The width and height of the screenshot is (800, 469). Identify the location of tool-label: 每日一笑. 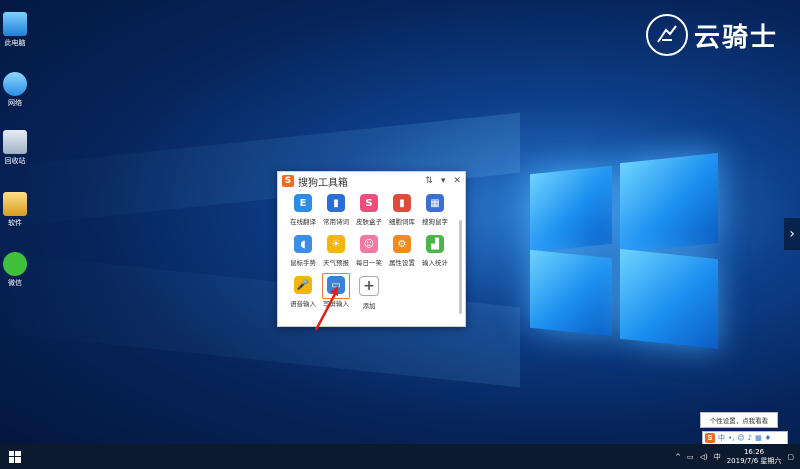
(369, 263).